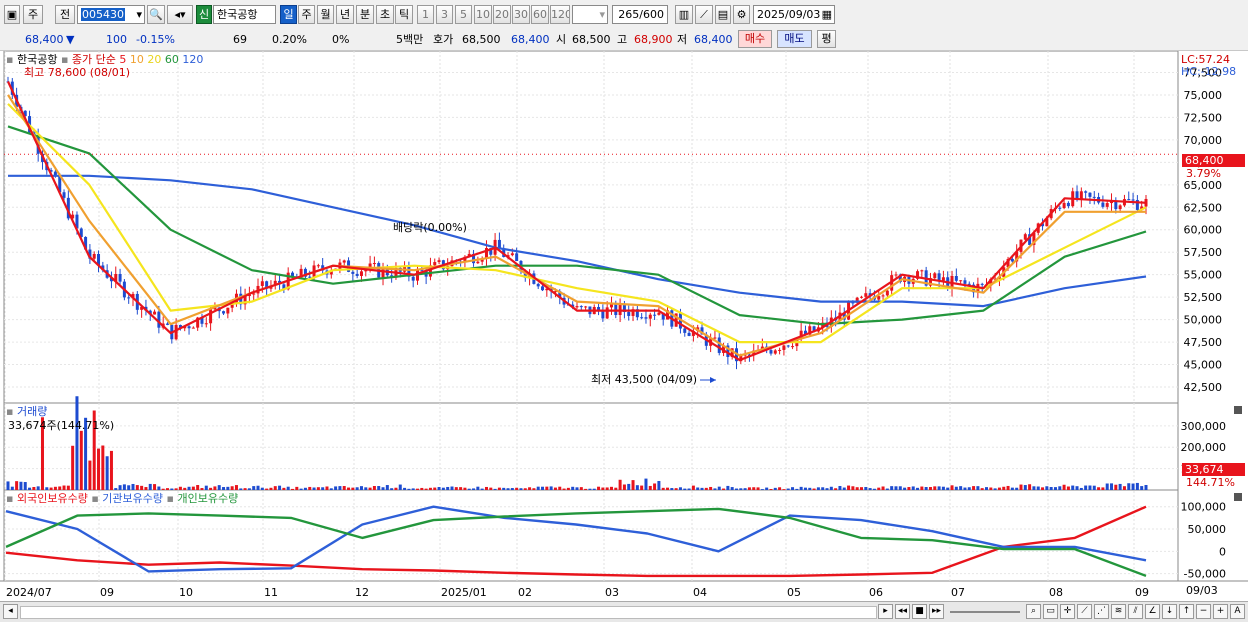 The image size is (1248, 622). What do you see at coordinates (306, 14) in the screenshot?
I see `timeframe-ju-button: 주` at bounding box center [306, 14].